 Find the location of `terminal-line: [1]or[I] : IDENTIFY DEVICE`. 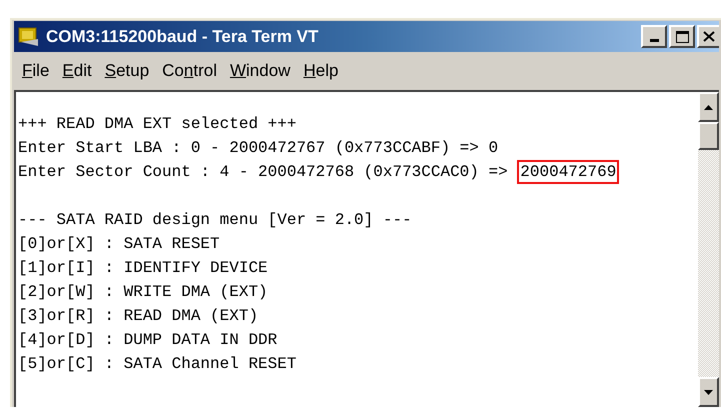

terminal-line: [1]or[I] : IDENTIFY DEVICE is located at coordinates (143, 268).